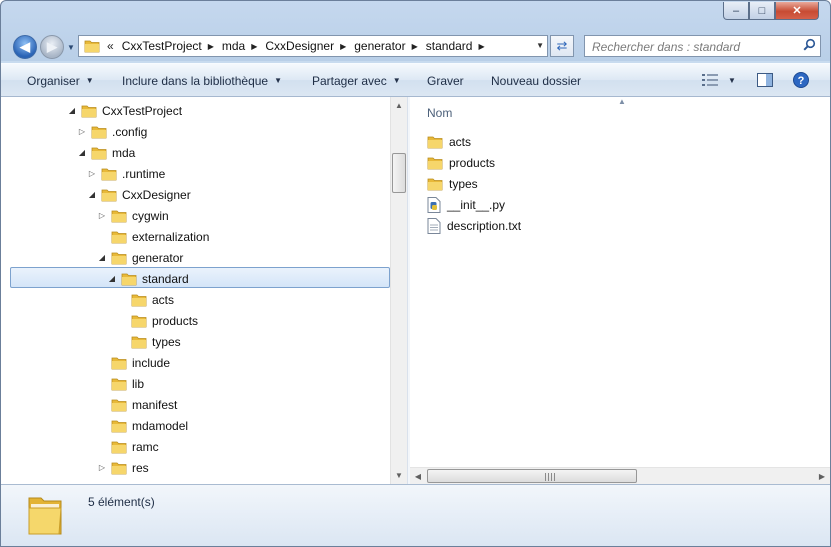 The height and width of the screenshot is (547, 831). I want to click on breadcrumb-item: generator ▶, so click(390, 46).